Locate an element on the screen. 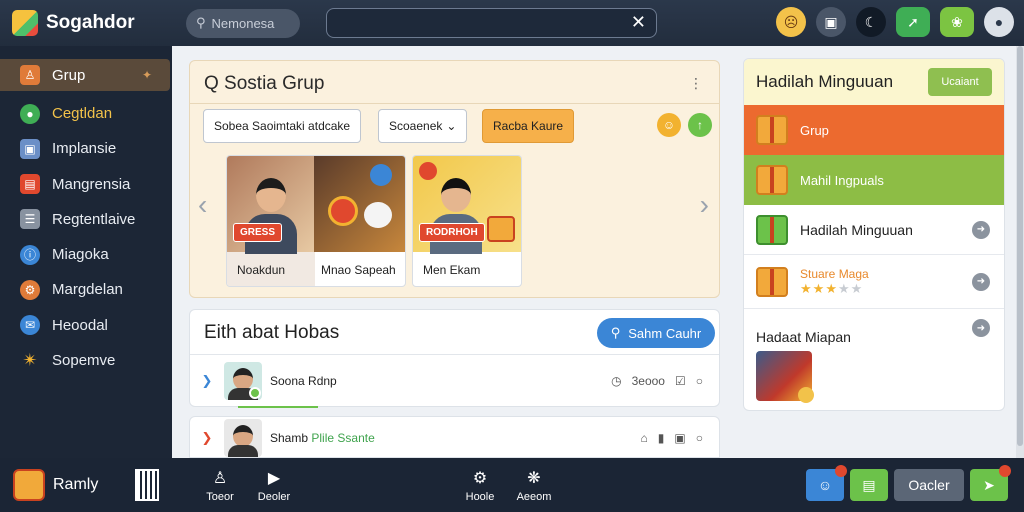  sidebar-item-label: Margdelan is located at coordinates (87, 290).